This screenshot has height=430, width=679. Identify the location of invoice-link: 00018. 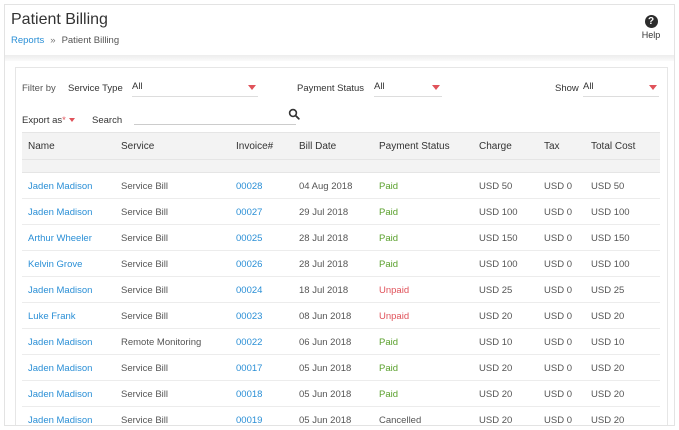
(249, 394).